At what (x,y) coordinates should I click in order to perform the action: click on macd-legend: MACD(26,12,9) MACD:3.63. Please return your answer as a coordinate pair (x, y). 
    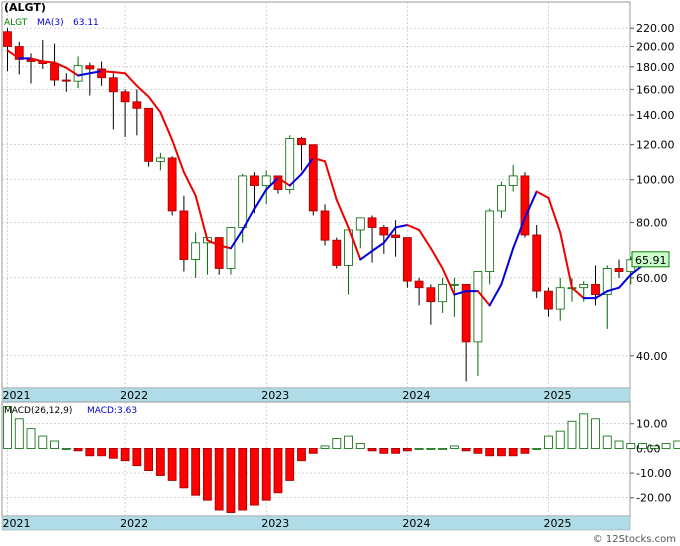
    Looking at the image, I should click on (70, 411).